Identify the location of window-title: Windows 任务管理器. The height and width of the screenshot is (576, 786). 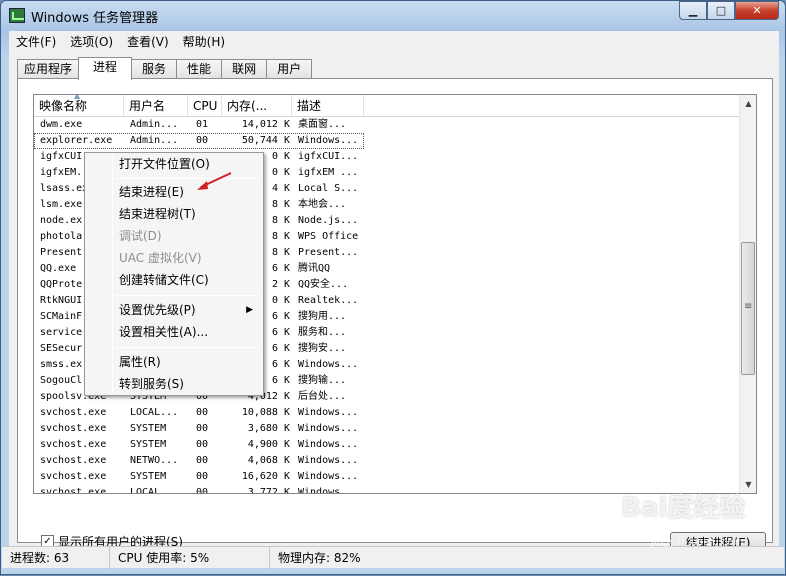
(95, 18).